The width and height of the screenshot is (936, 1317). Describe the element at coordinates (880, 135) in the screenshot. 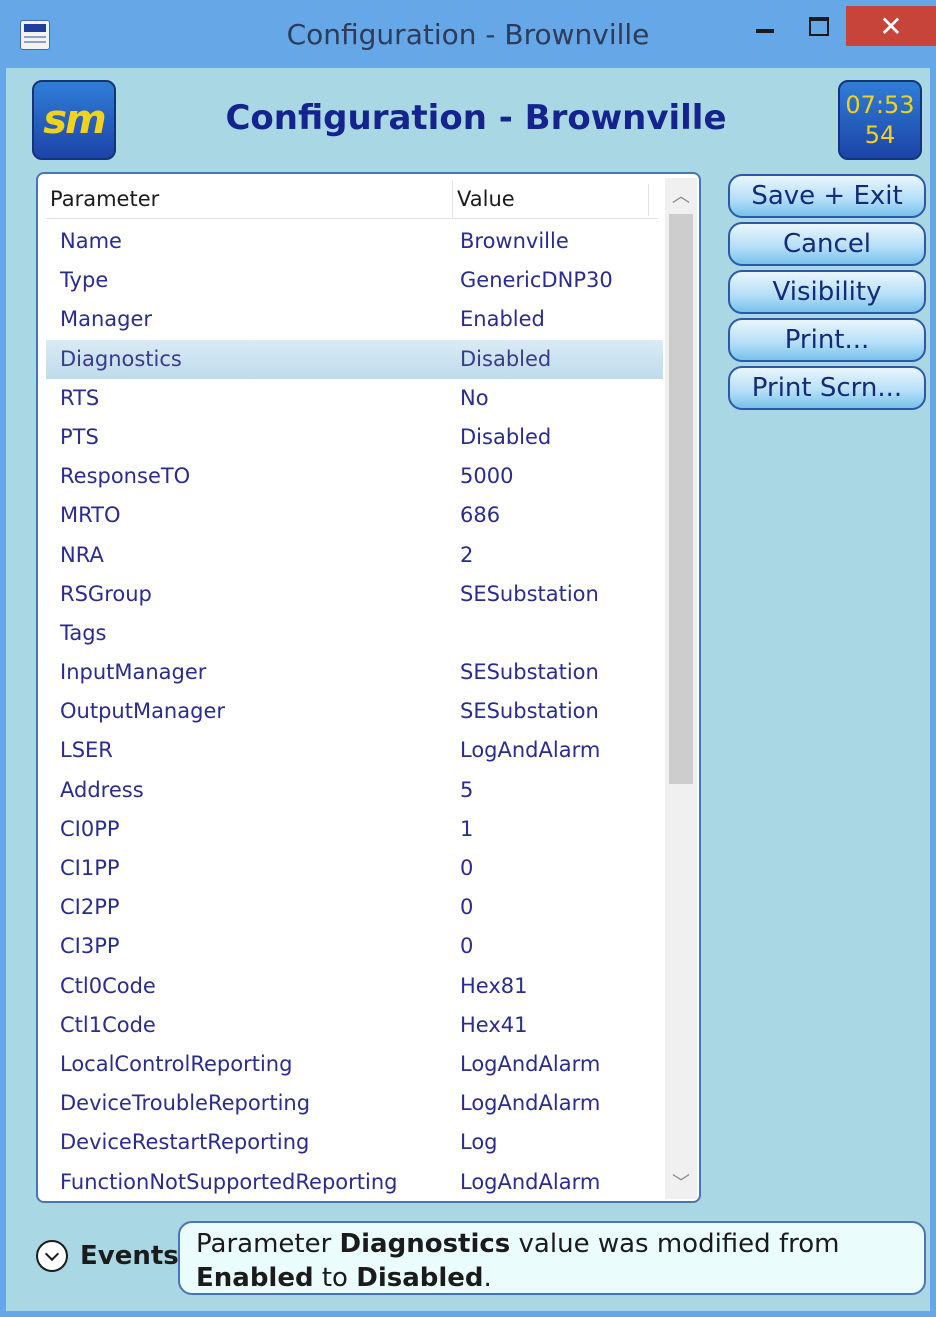

I see `clock-seconds: 54` at that location.